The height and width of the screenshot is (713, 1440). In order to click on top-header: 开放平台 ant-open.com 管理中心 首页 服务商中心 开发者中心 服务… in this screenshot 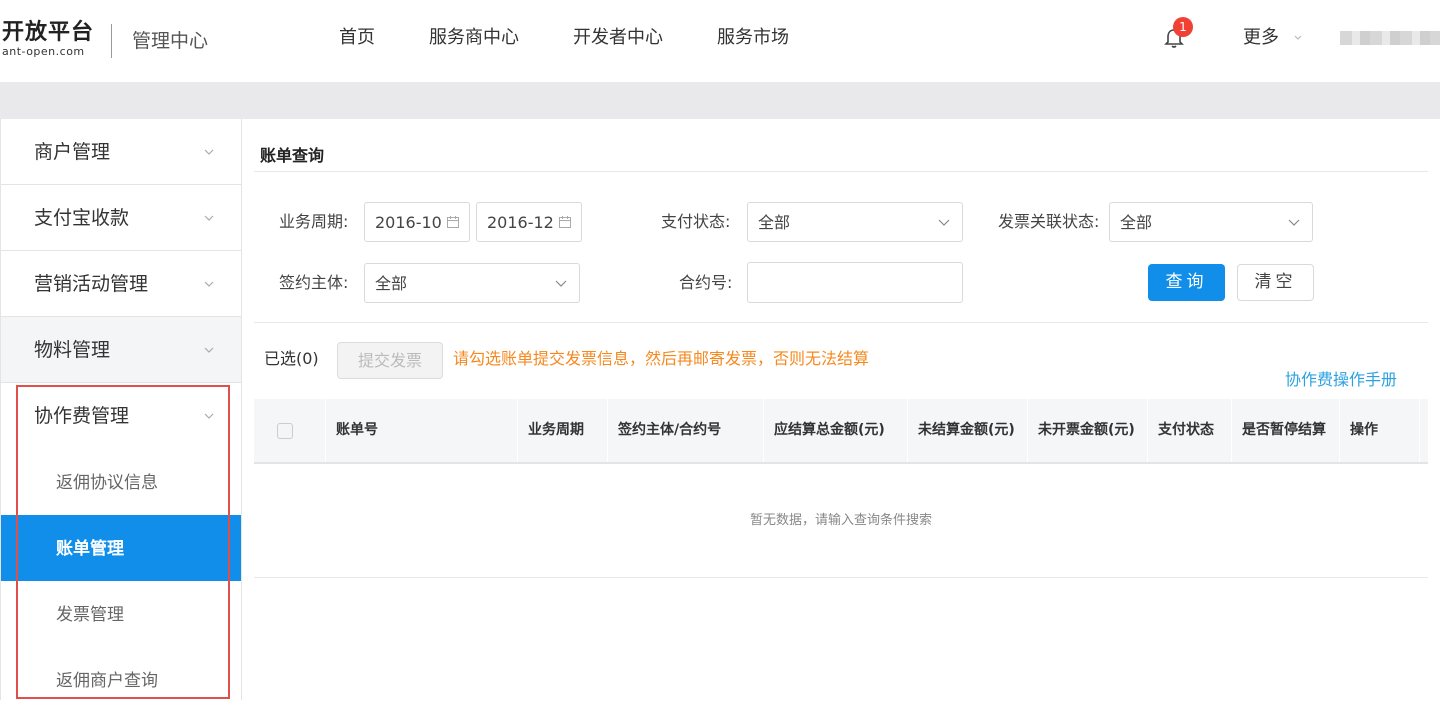, I will do `click(720, 41)`.